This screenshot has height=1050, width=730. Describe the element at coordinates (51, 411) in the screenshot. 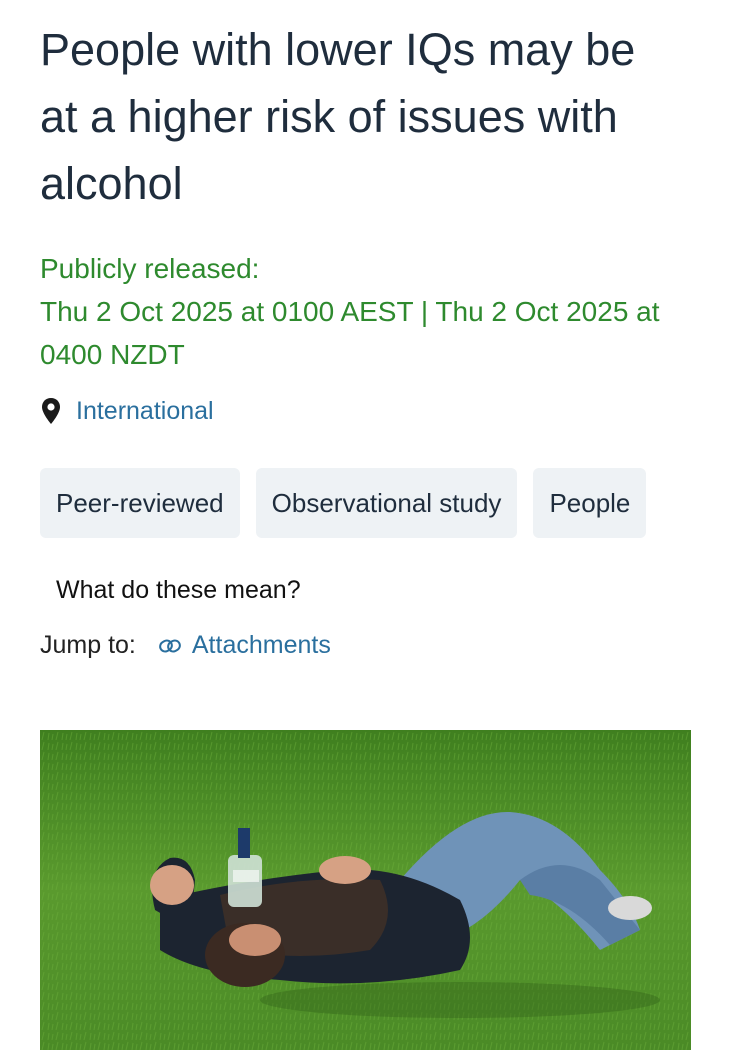

I see `map-pin-icon` at that location.